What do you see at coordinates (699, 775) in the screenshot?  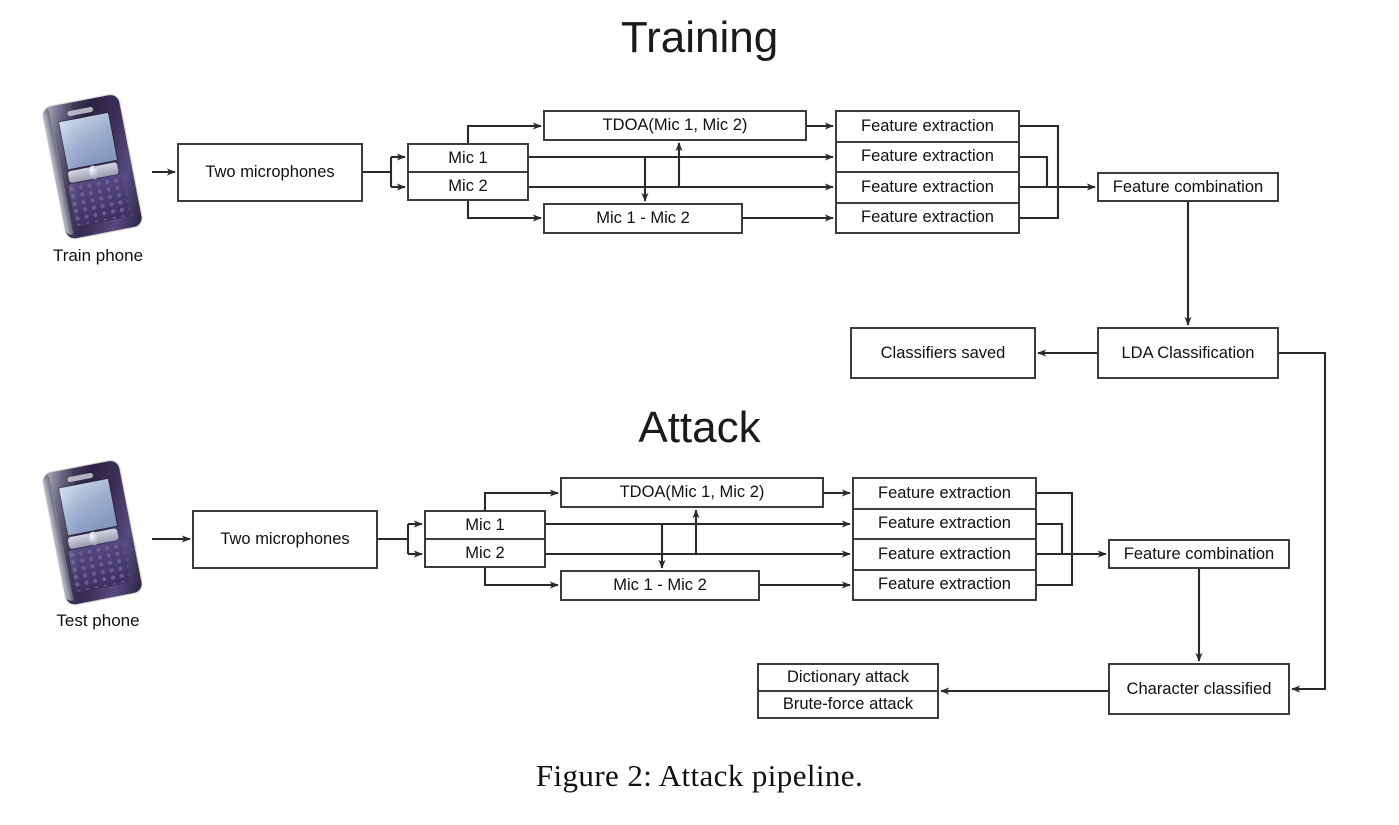 I see `figure-caption: Figure 2: Attack pipeline.` at bounding box center [699, 775].